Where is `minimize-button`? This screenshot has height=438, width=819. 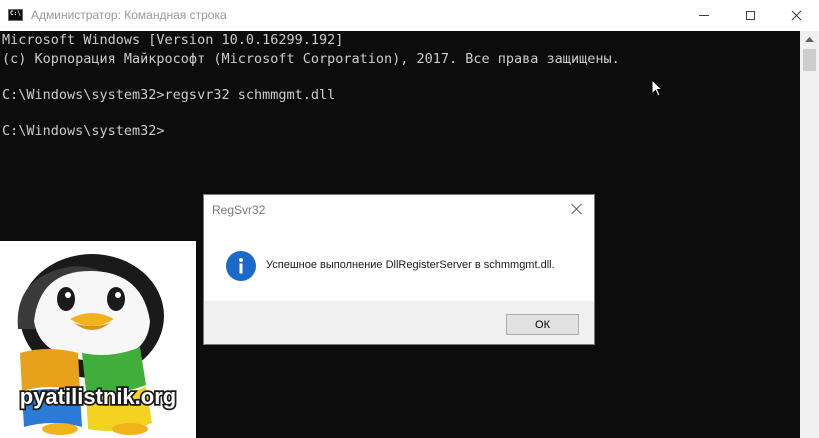 minimize-button is located at coordinates (704, 15).